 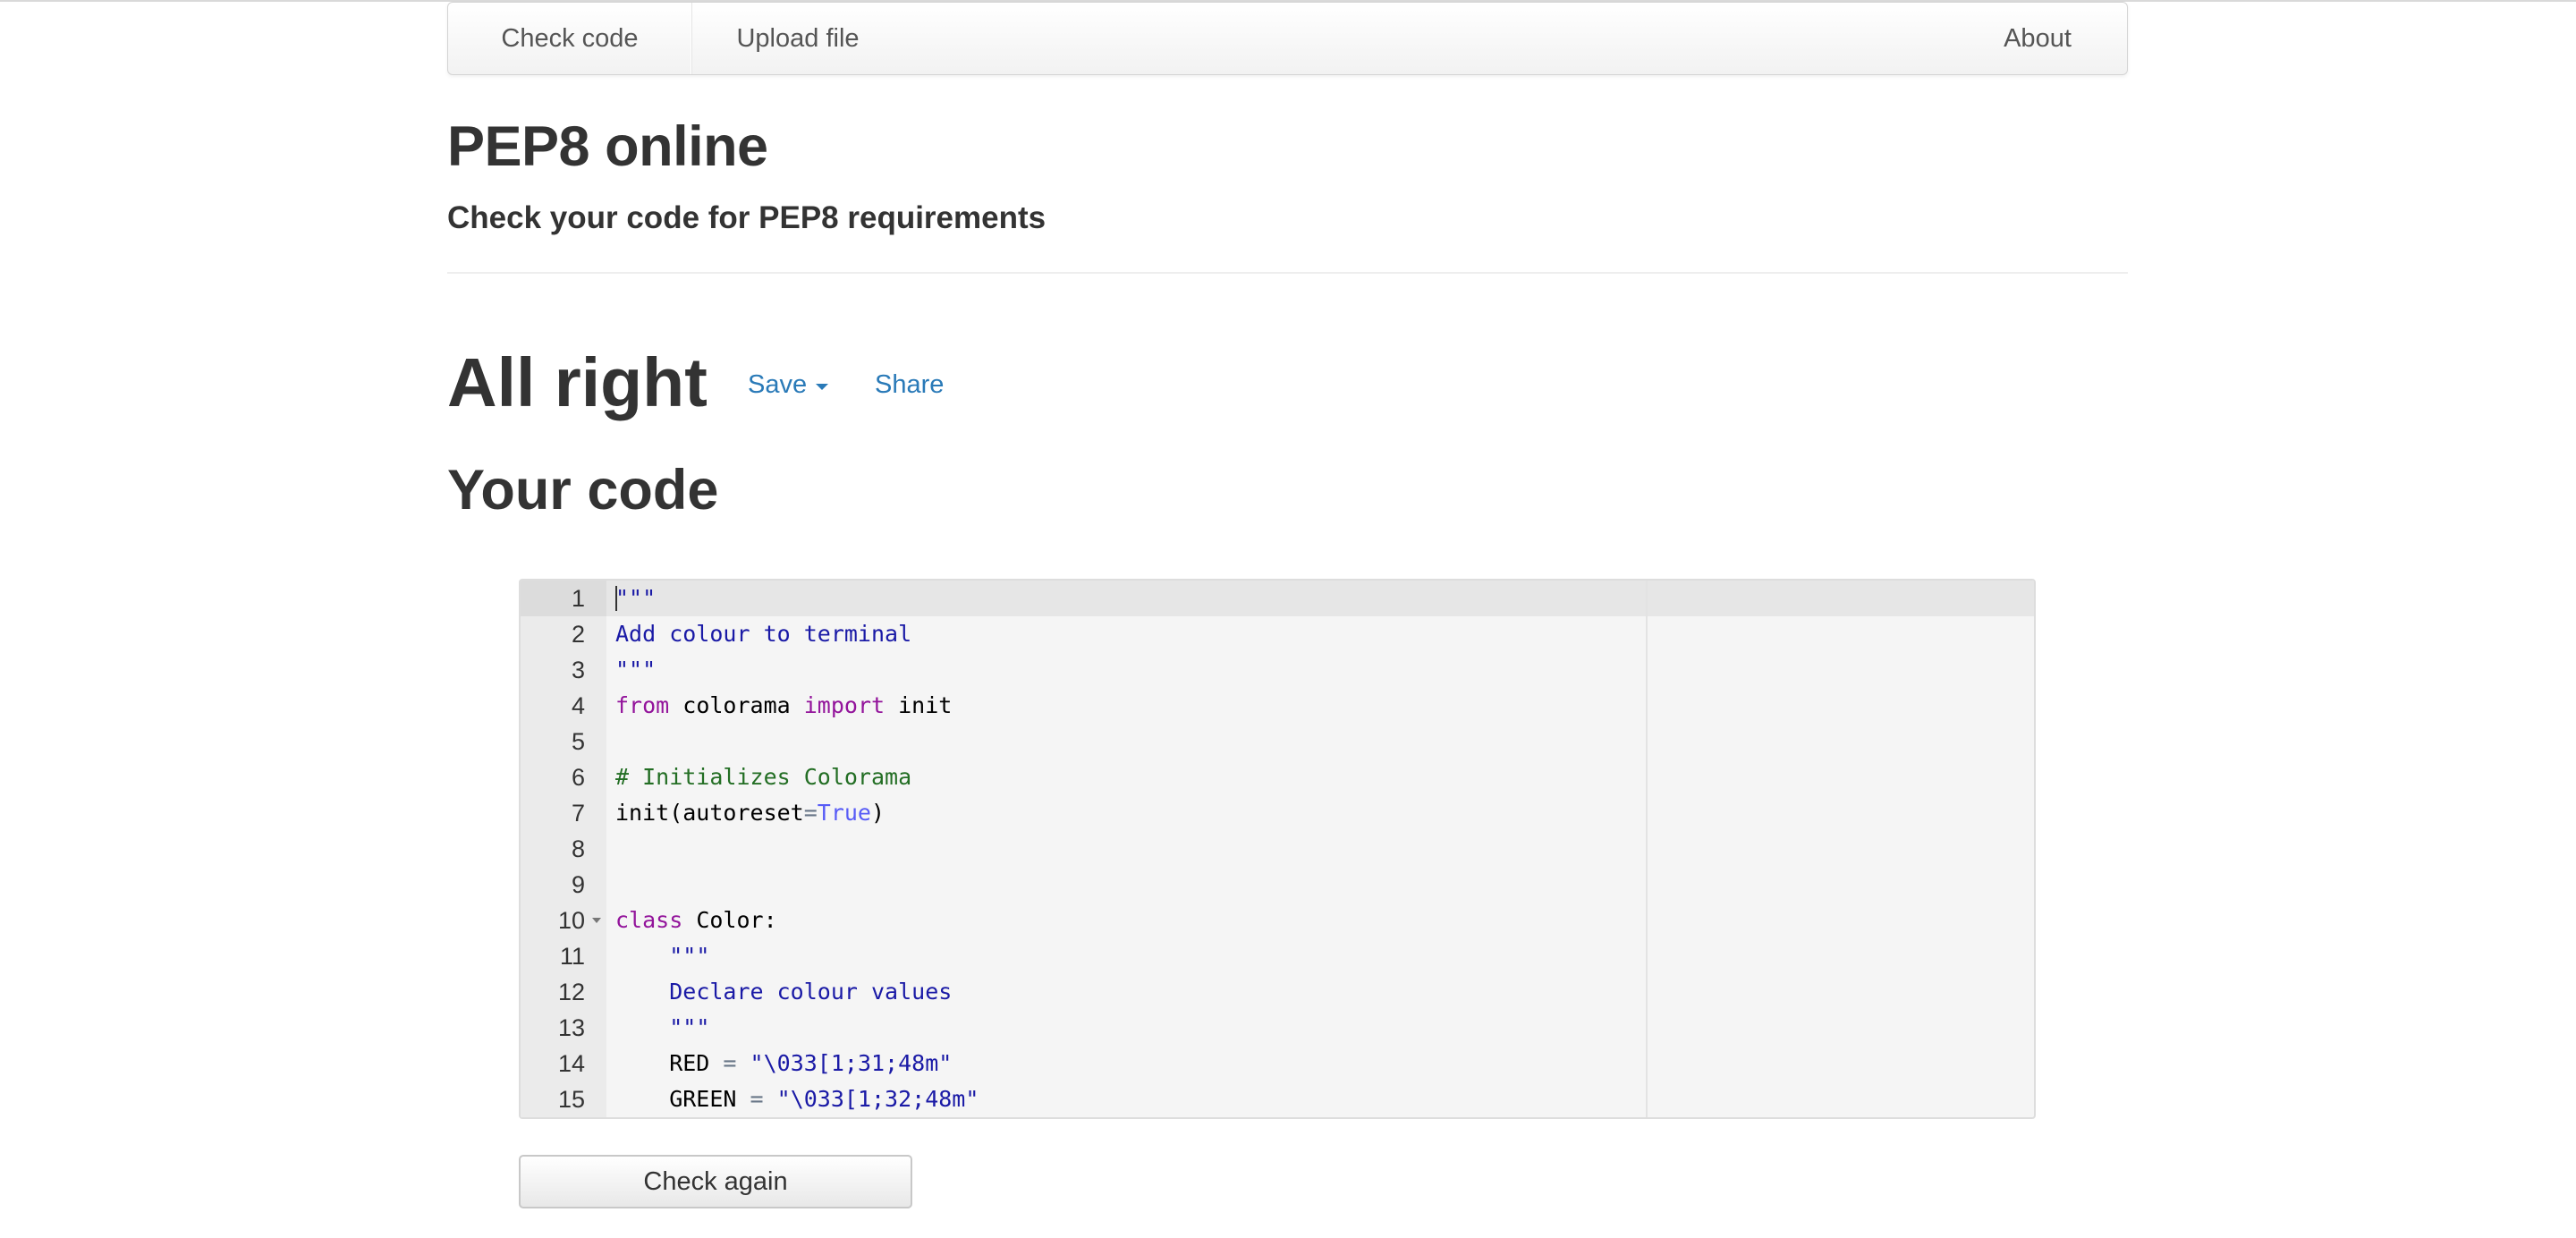 What do you see at coordinates (571, 921) in the screenshot?
I see `line-number: 10` at bounding box center [571, 921].